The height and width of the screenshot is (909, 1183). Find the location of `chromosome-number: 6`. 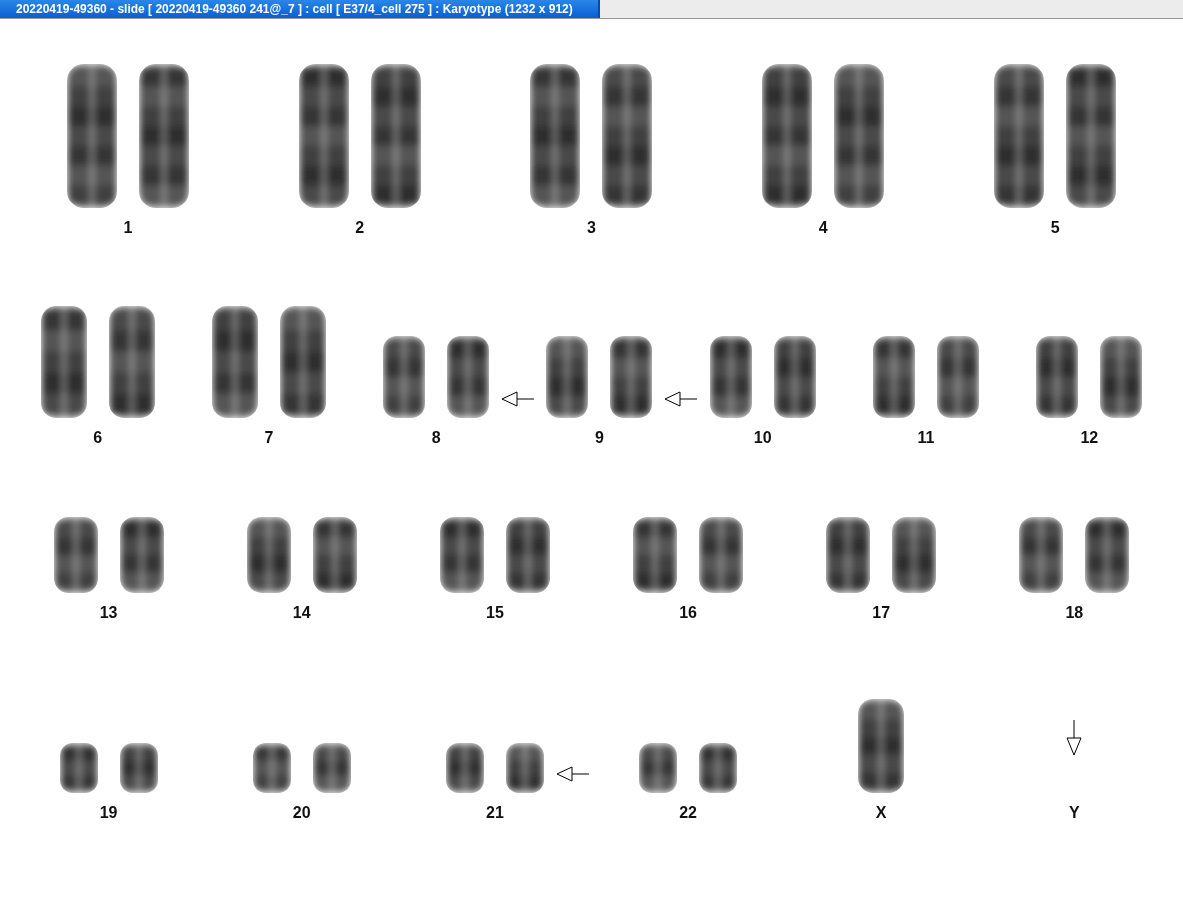

chromosome-number: 6 is located at coordinates (98, 438).